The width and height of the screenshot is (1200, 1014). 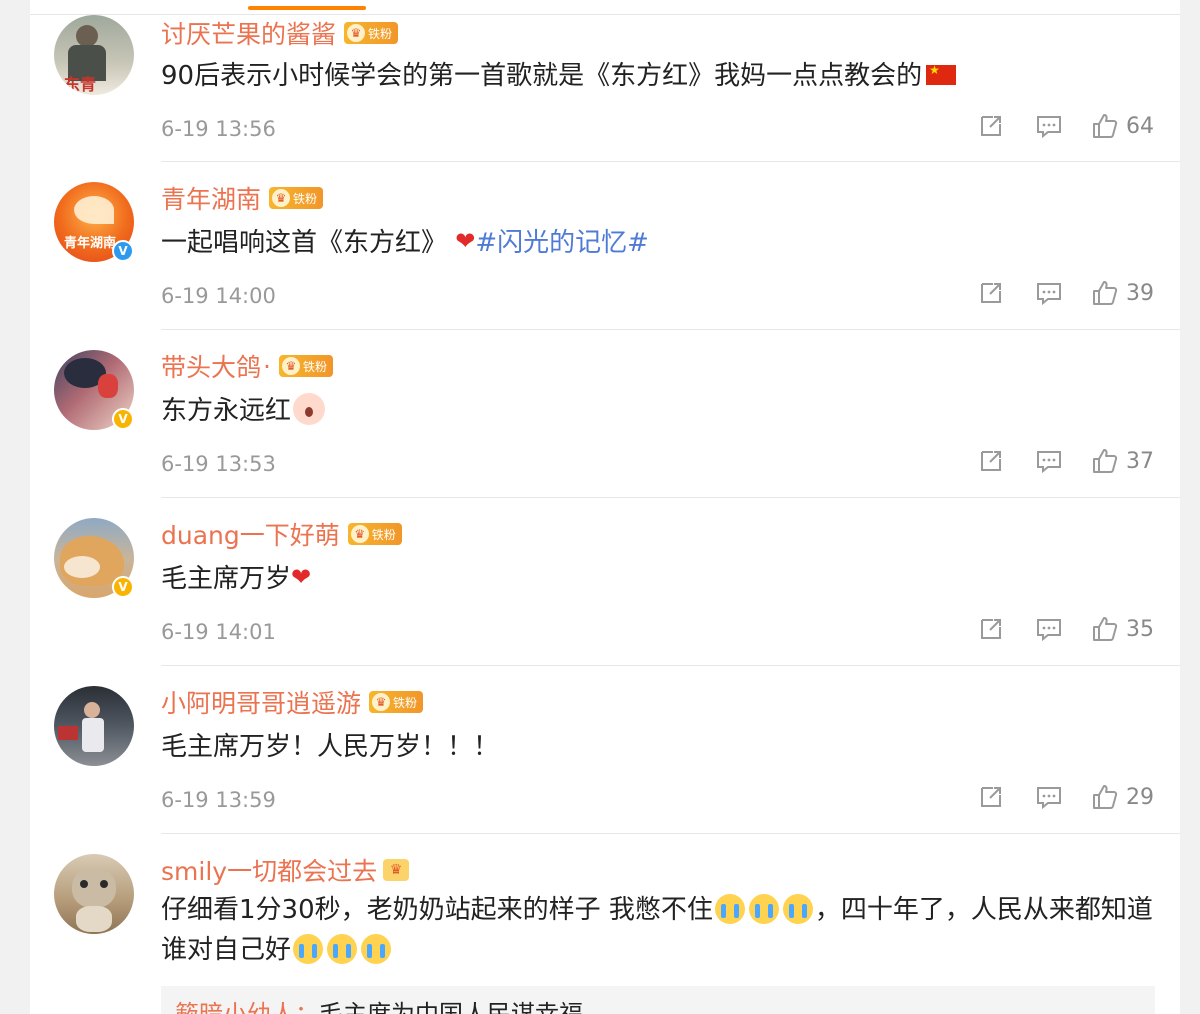 I want to click on like-button: 37, so click(x=1123, y=461).